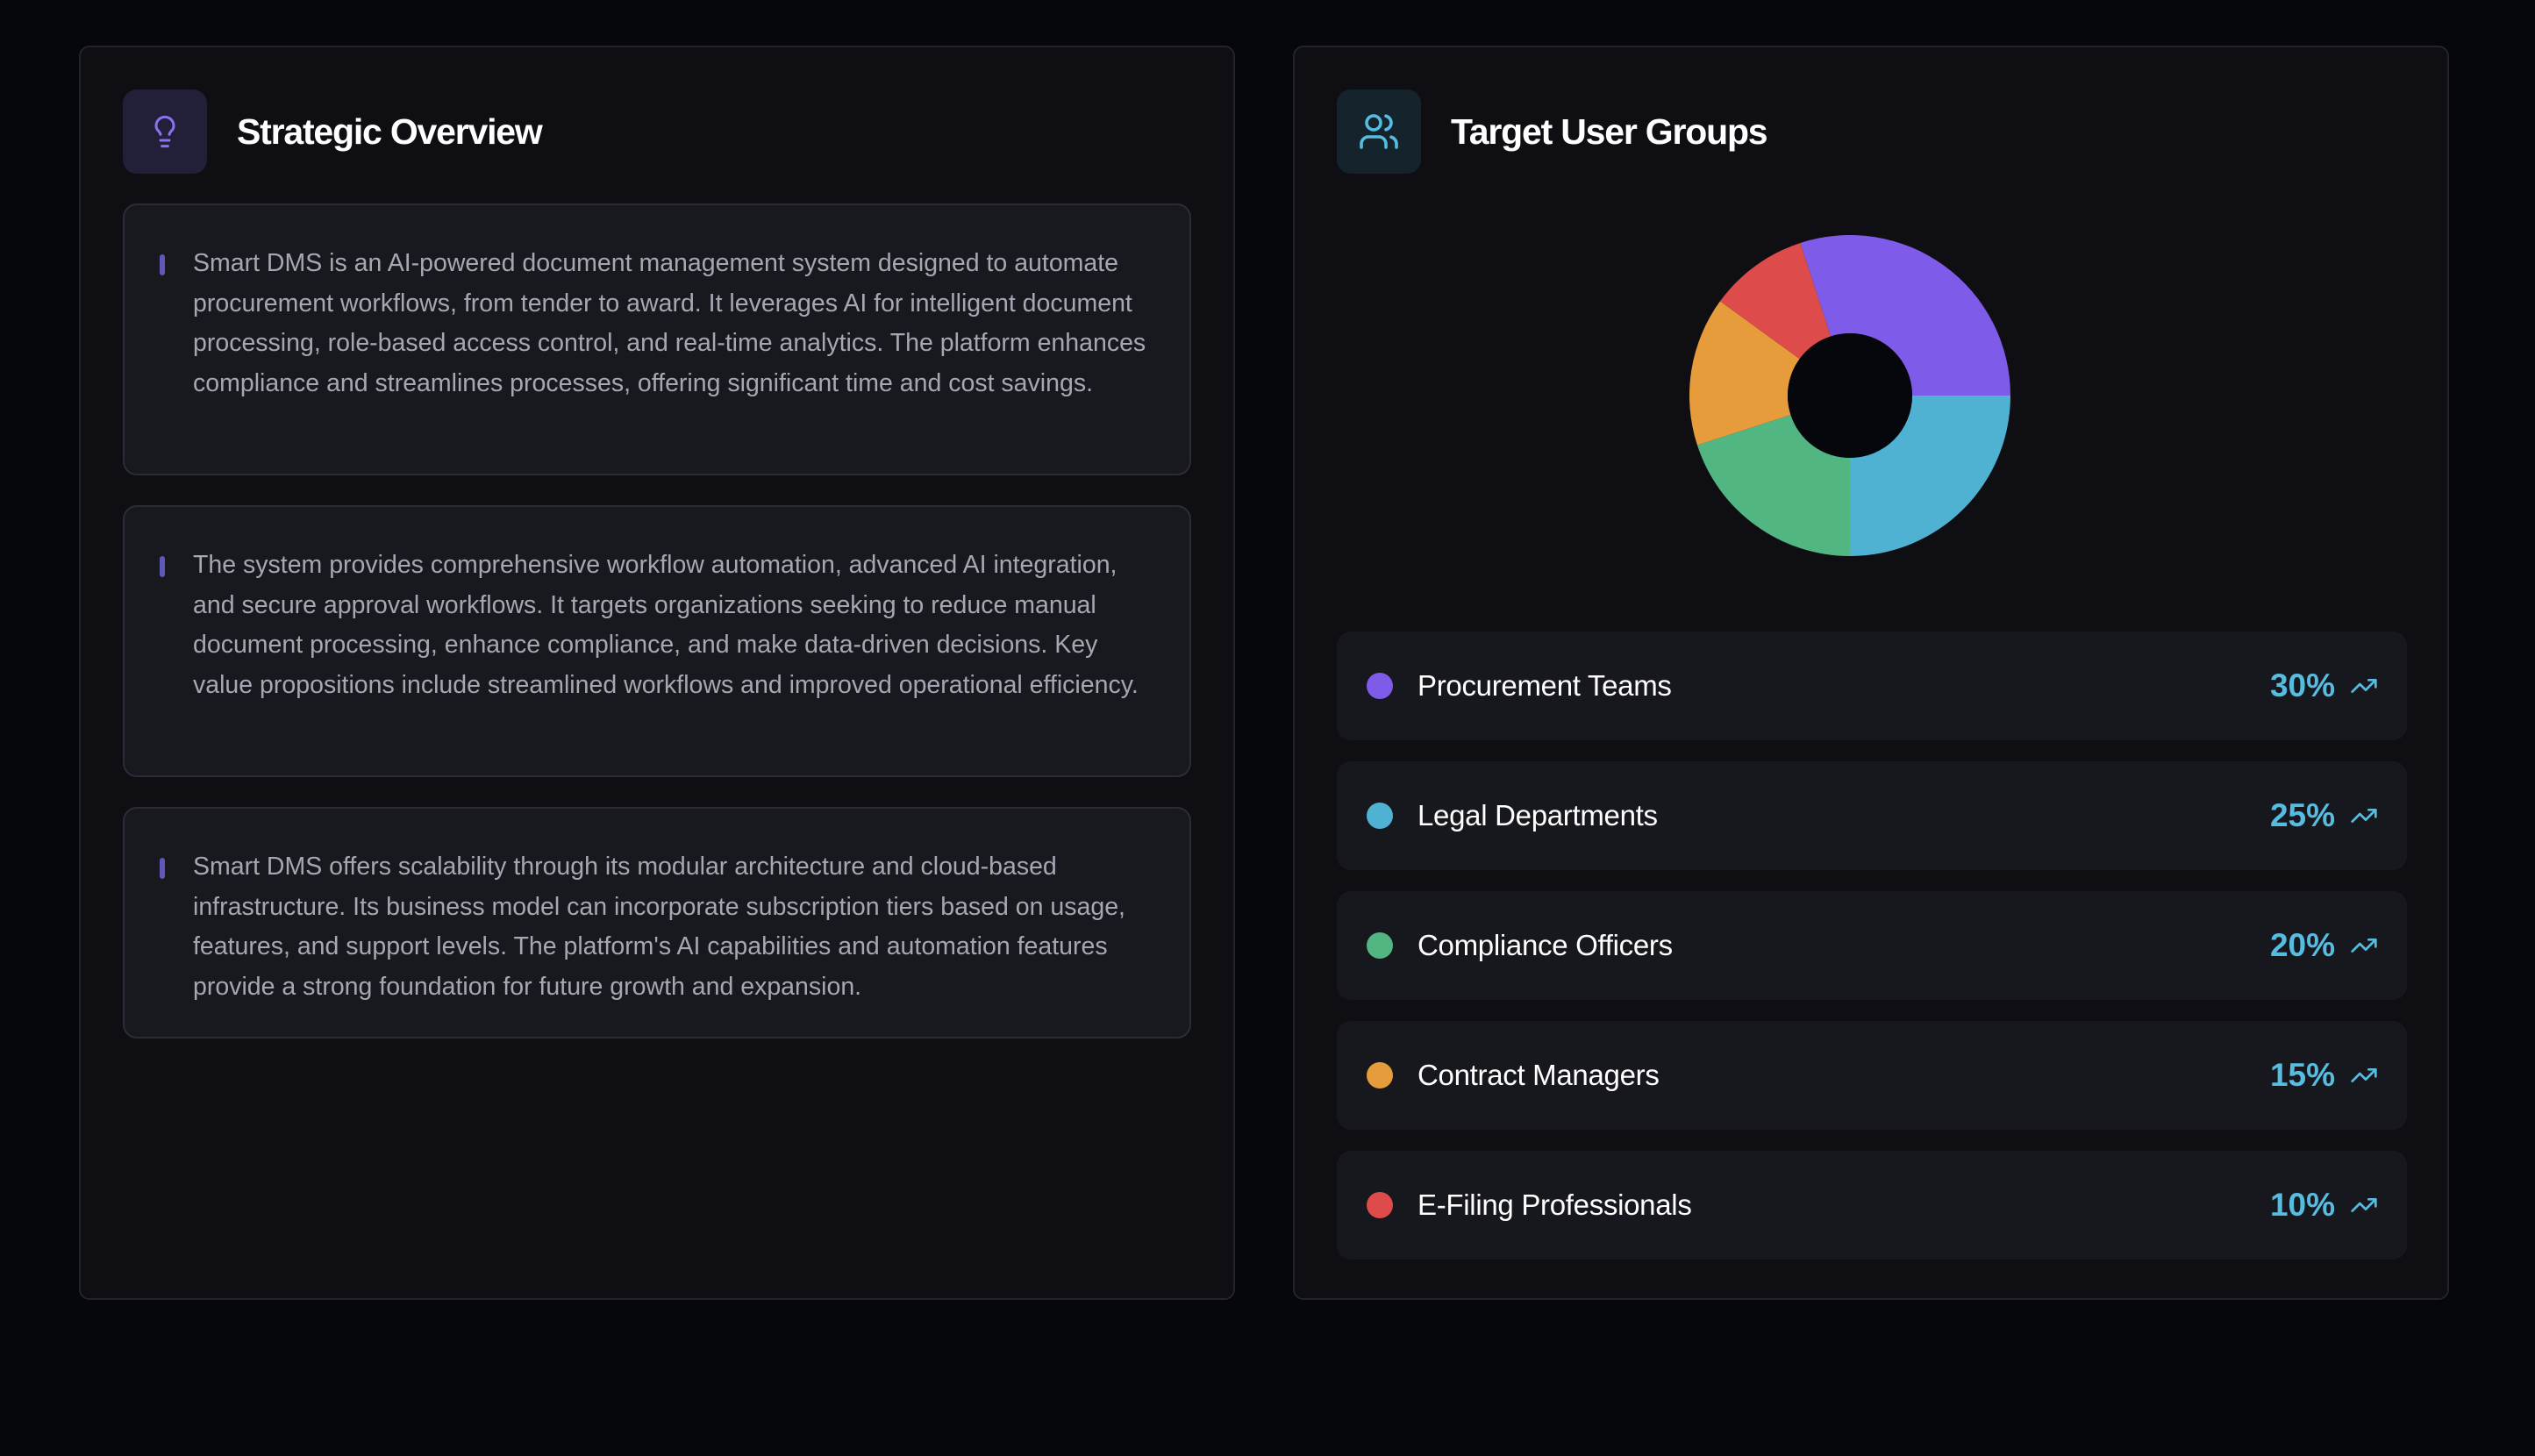 This screenshot has width=2535, height=1456. I want to click on user-groups-donut-chart, so click(1849, 395).